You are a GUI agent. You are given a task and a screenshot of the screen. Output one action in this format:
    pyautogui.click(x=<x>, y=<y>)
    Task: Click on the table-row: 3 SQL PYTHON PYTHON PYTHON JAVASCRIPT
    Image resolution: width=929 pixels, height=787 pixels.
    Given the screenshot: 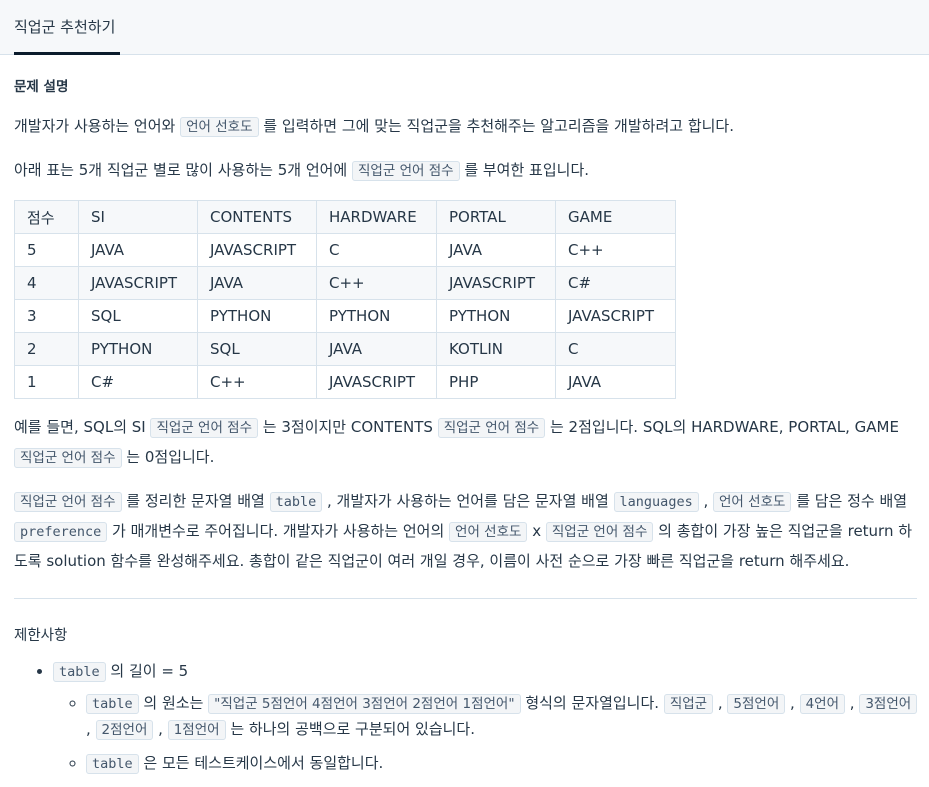 What is the action you would take?
    pyautogui.click(x=345, y=316)
    